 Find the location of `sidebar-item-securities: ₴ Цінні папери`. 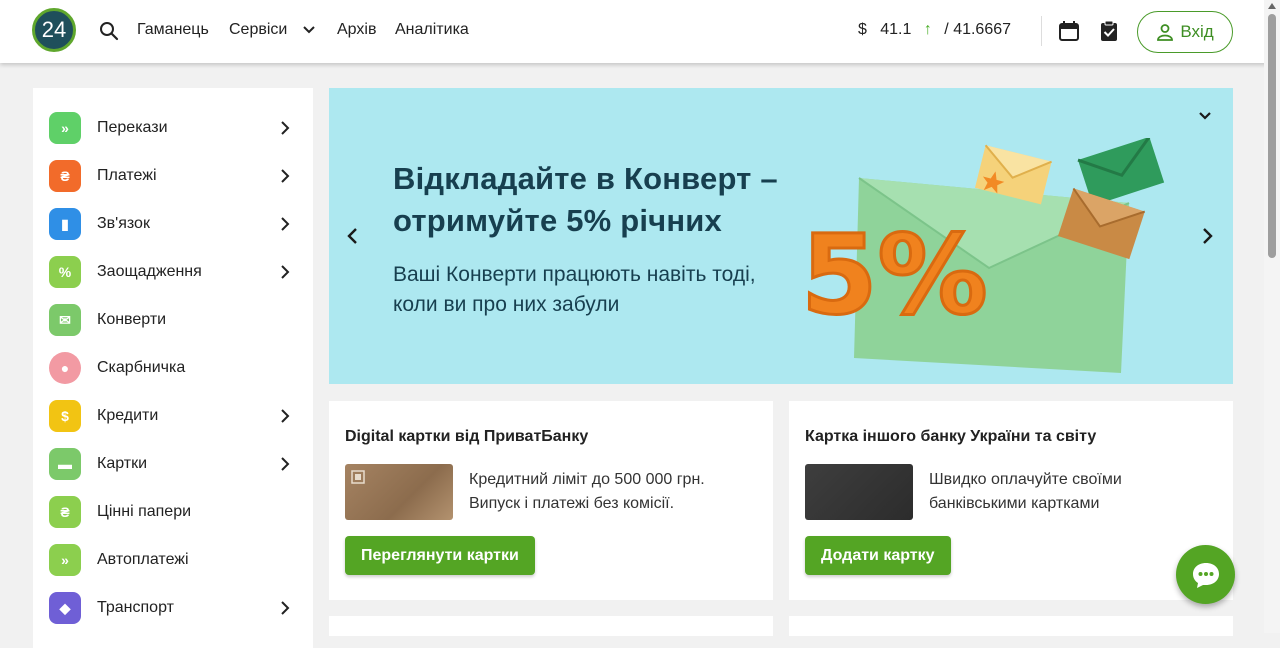

sidebar-item-securities: ₴ Цінні папери is located at coordinates (173, 512).